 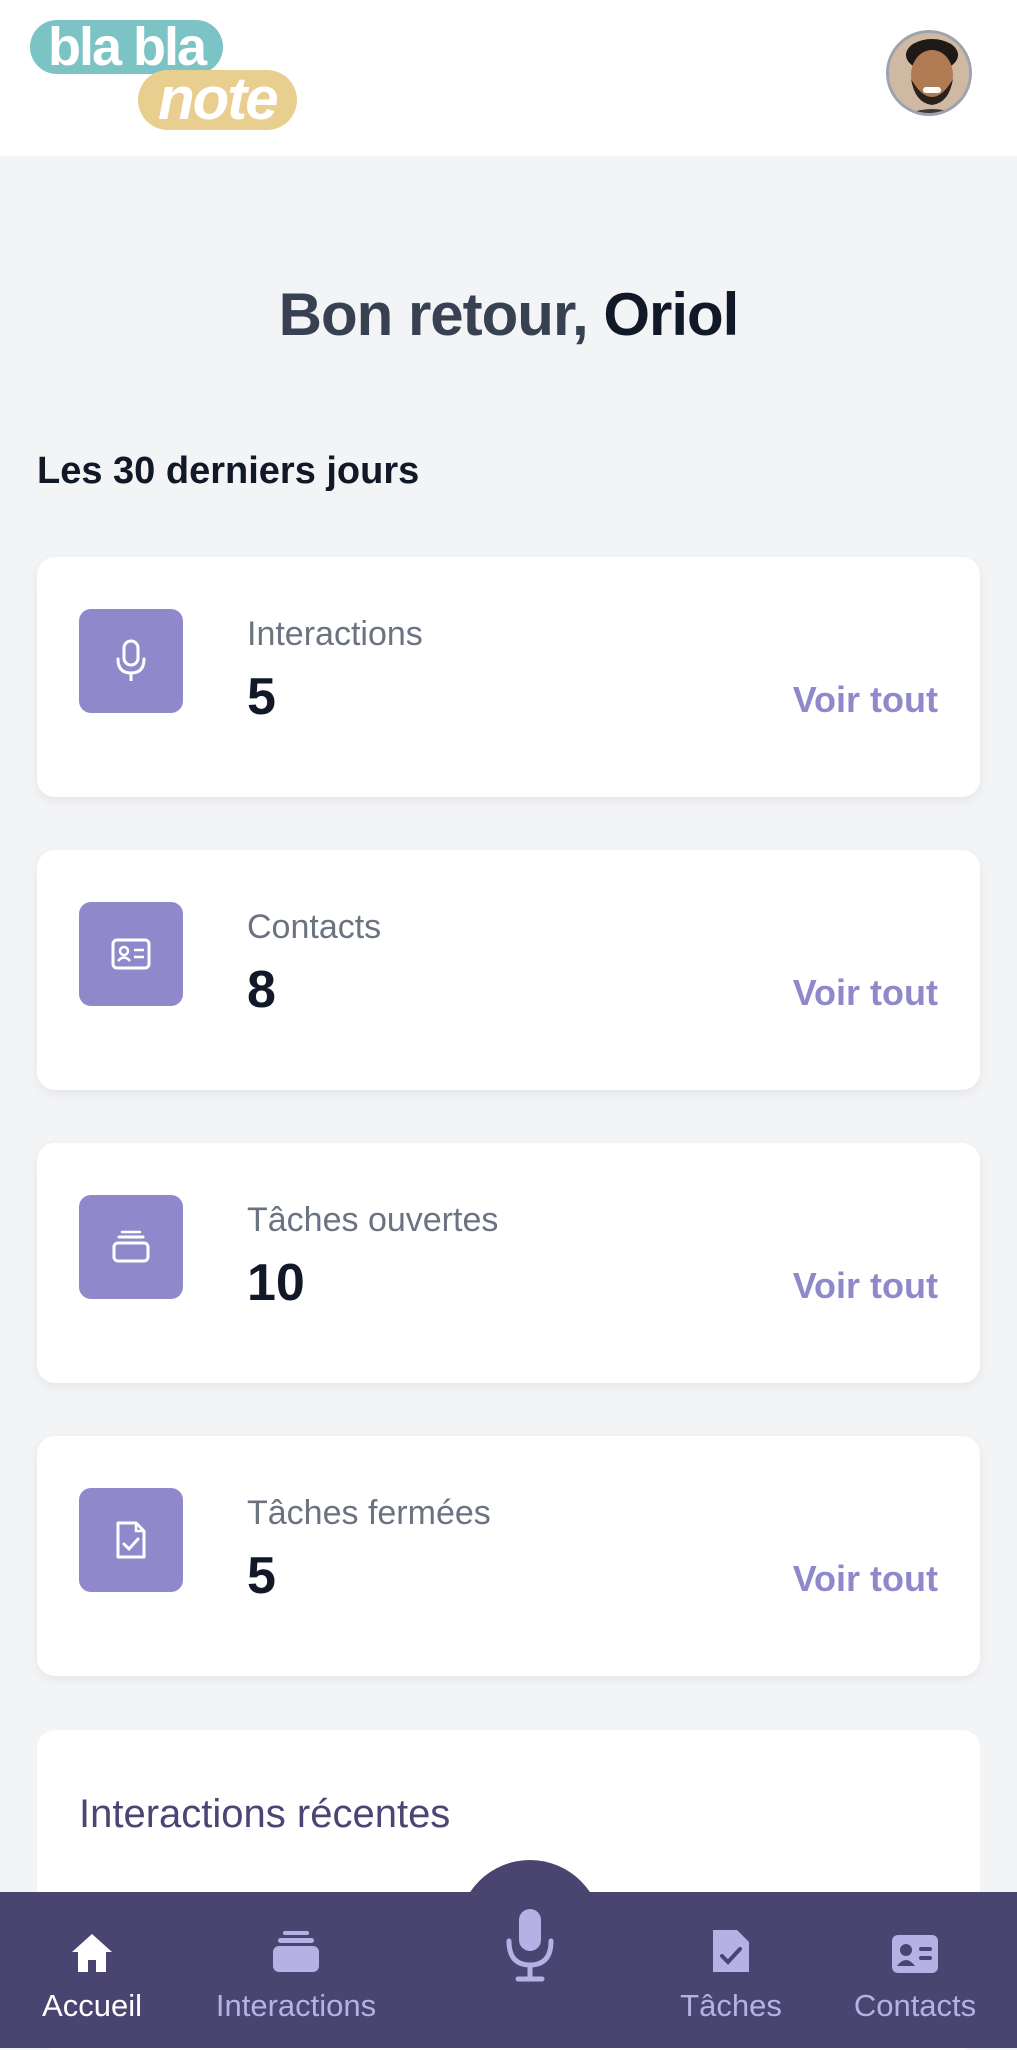 What do you see at coordinates (335, 634) in the screenshot?
I see `stat-label: Interactions` at bounding box center [335, 634].